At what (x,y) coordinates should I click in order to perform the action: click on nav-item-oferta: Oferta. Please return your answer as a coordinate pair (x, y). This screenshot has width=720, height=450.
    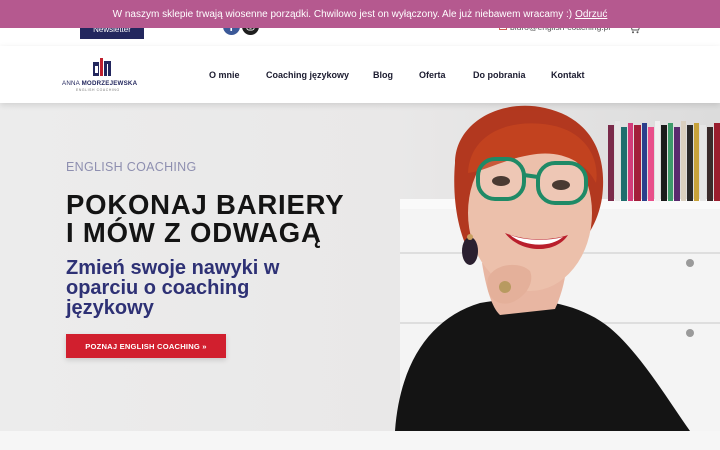
    Looking at the image, I should click on (432, 74).